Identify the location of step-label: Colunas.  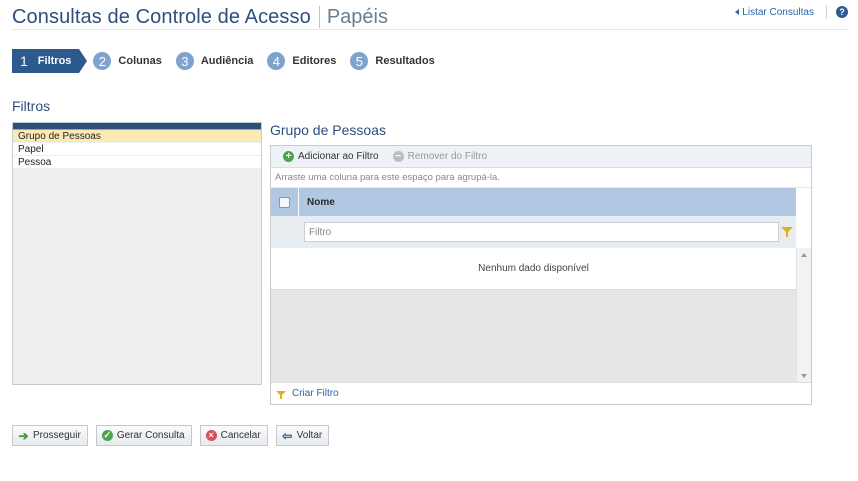
(140, 61).